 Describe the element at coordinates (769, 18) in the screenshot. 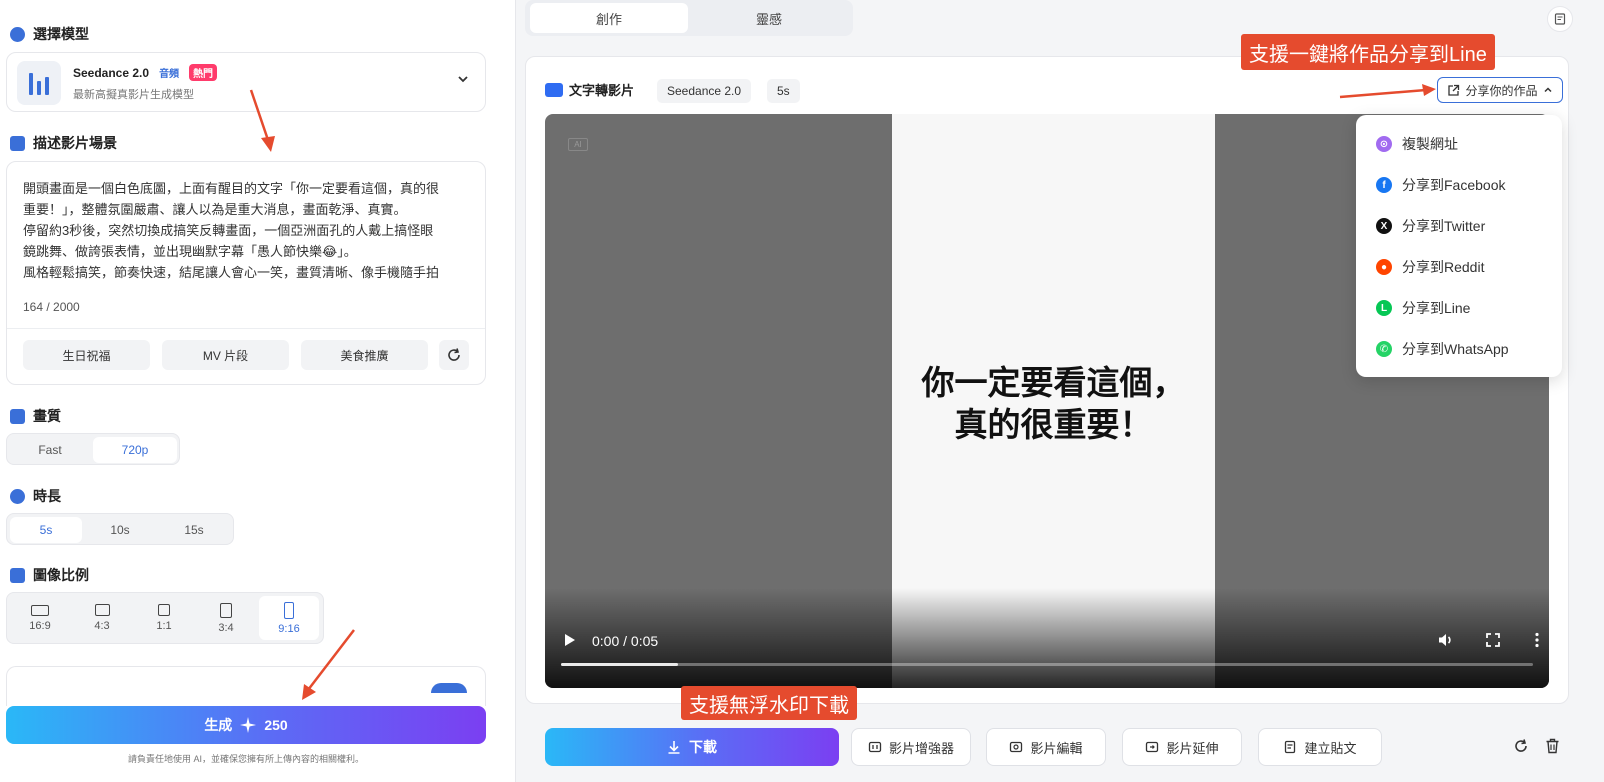

I see `tab-inspiration: 靈感` at that location.